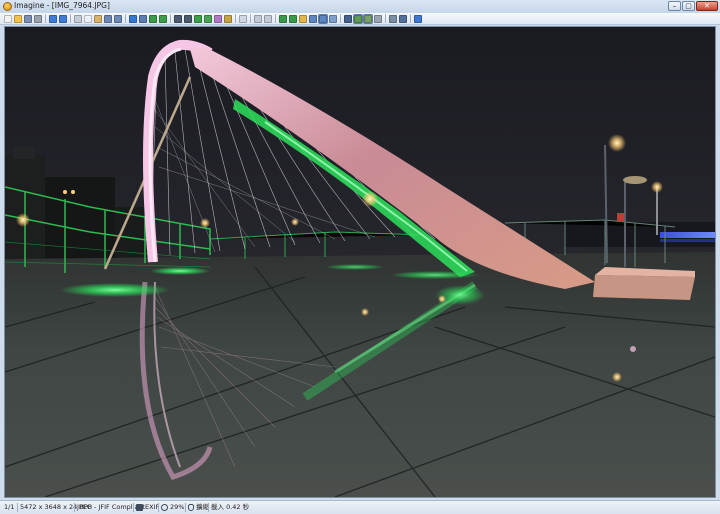 This screenshot has height=514, width=720. What do you see at coordinates (378, 18) in the screenshot?
I see `tools-icon` at bounding box center [378, 18].